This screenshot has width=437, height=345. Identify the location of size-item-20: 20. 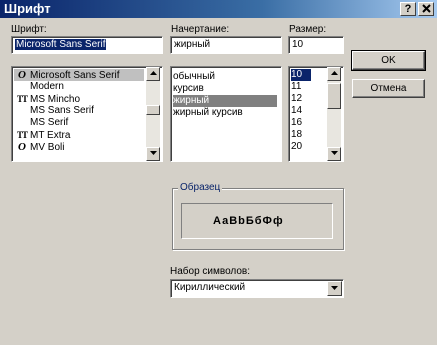
(296, 147).